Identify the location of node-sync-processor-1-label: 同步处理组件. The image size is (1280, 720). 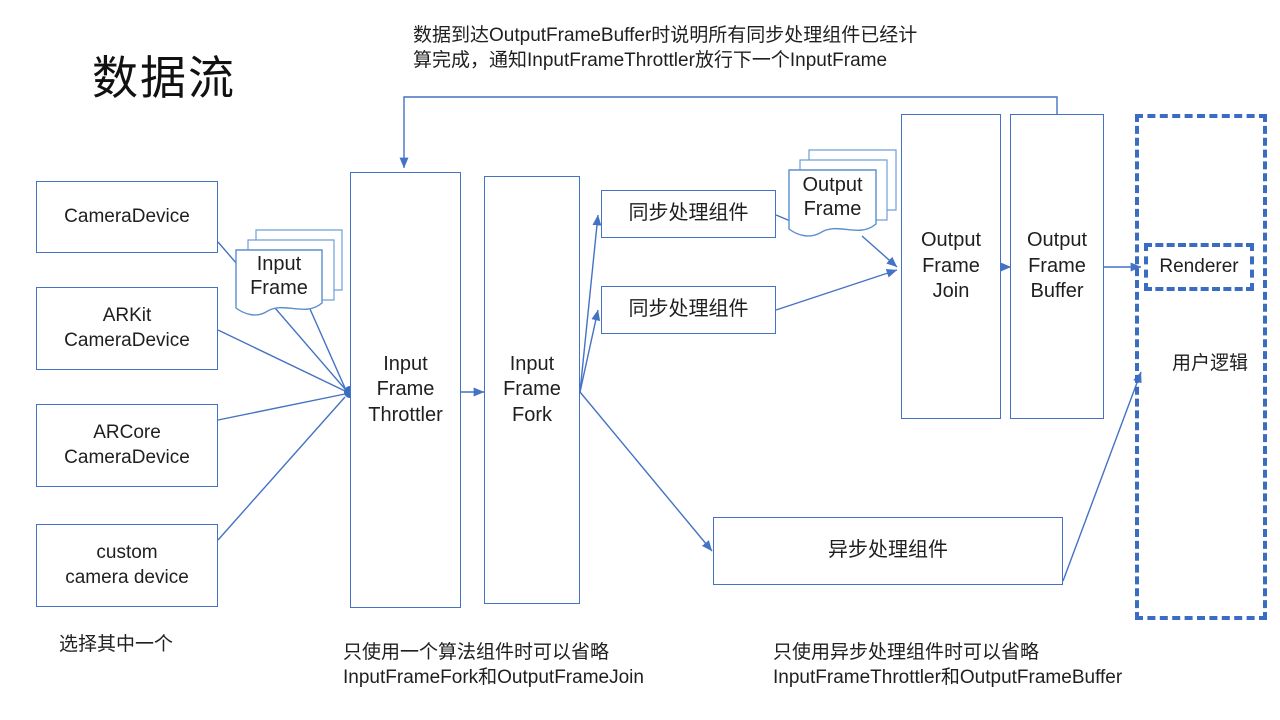
(688, 213).